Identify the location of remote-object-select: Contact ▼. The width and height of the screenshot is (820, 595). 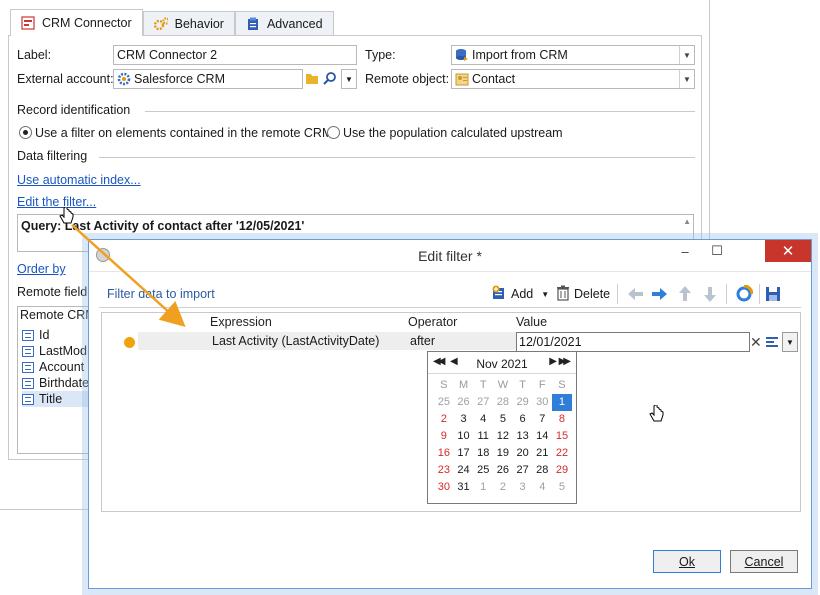
(573, 79).